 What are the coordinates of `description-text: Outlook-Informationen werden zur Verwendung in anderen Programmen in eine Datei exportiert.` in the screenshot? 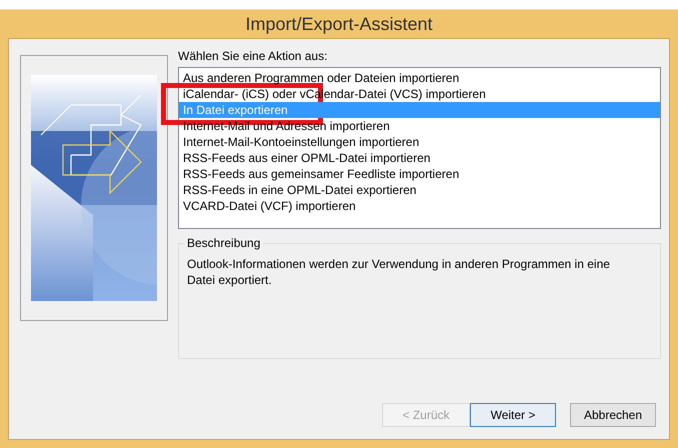 It's located at (399, 272).